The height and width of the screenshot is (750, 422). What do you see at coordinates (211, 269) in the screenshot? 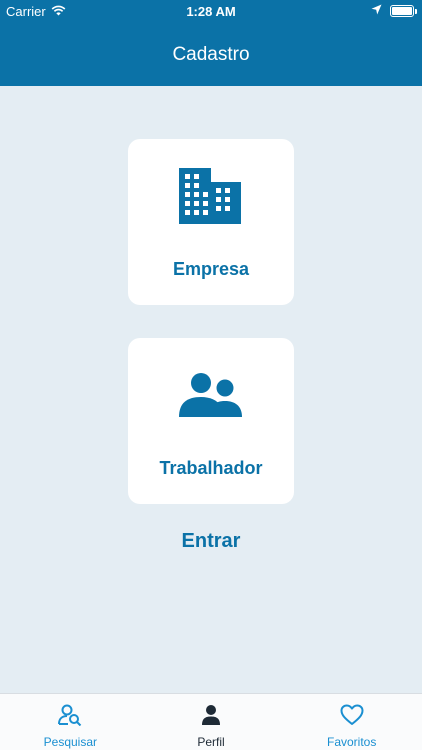
I see `company-option-label: Empresa` at bounding box center [211, 269].